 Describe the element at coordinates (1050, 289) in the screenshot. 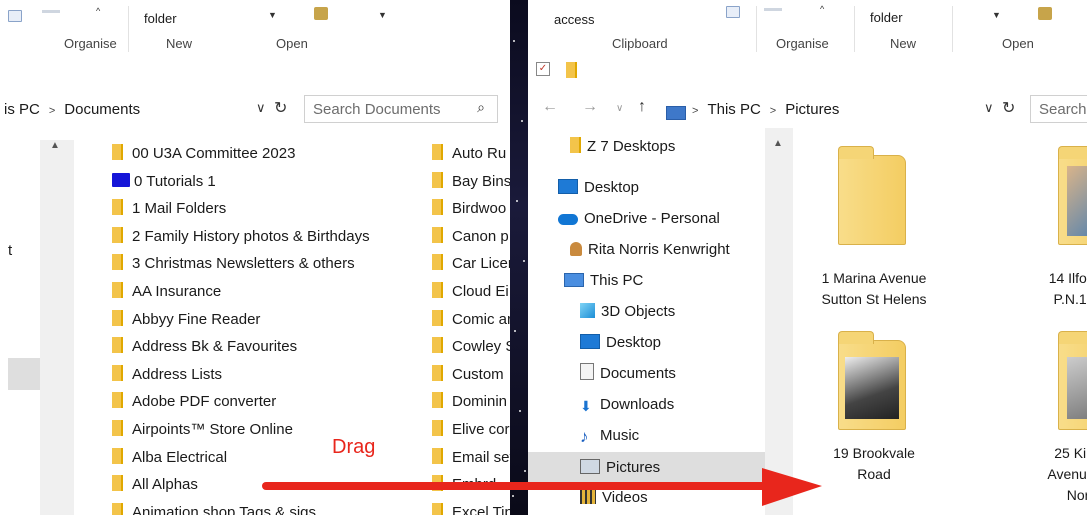

I see `tile-label-2: 14 IlfordP.N.19` at that location.